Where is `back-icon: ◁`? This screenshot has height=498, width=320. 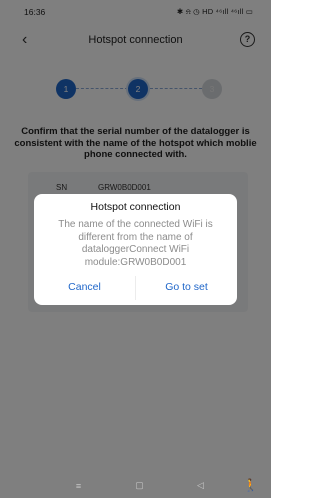
back-icon: ◁ is located at coordinates (201, 485).